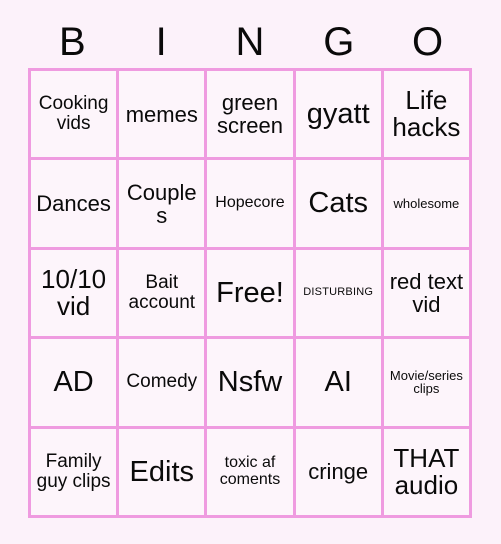  I want to click on bingo-cell: Cats, so click(338, 203).